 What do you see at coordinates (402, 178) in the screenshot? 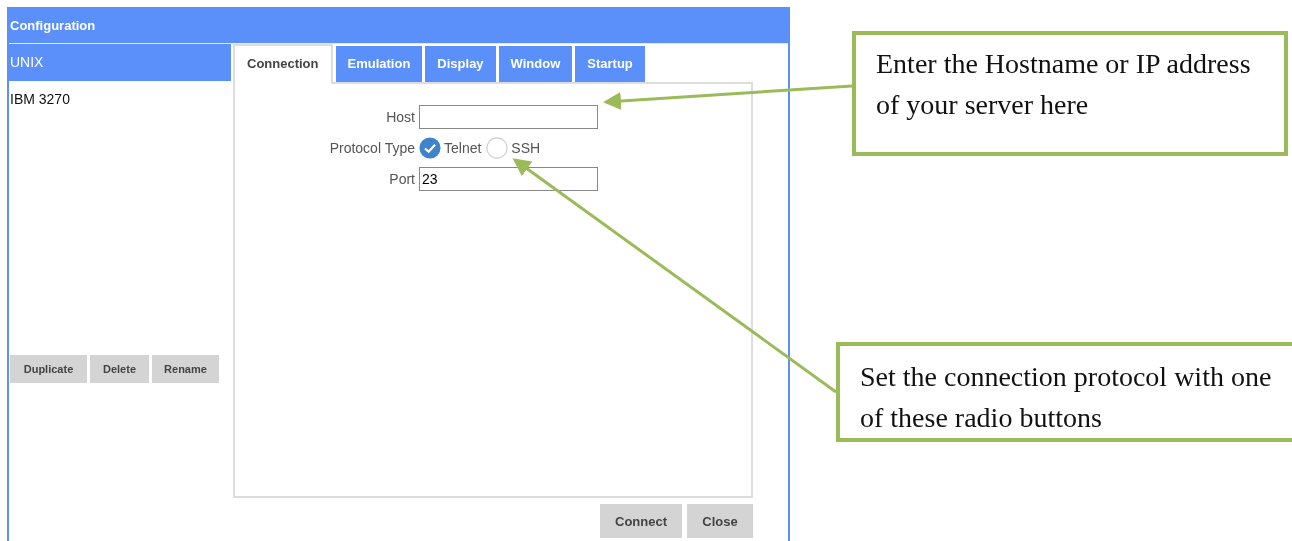
I see `field-label: Port` at bounding box center [402, 178].